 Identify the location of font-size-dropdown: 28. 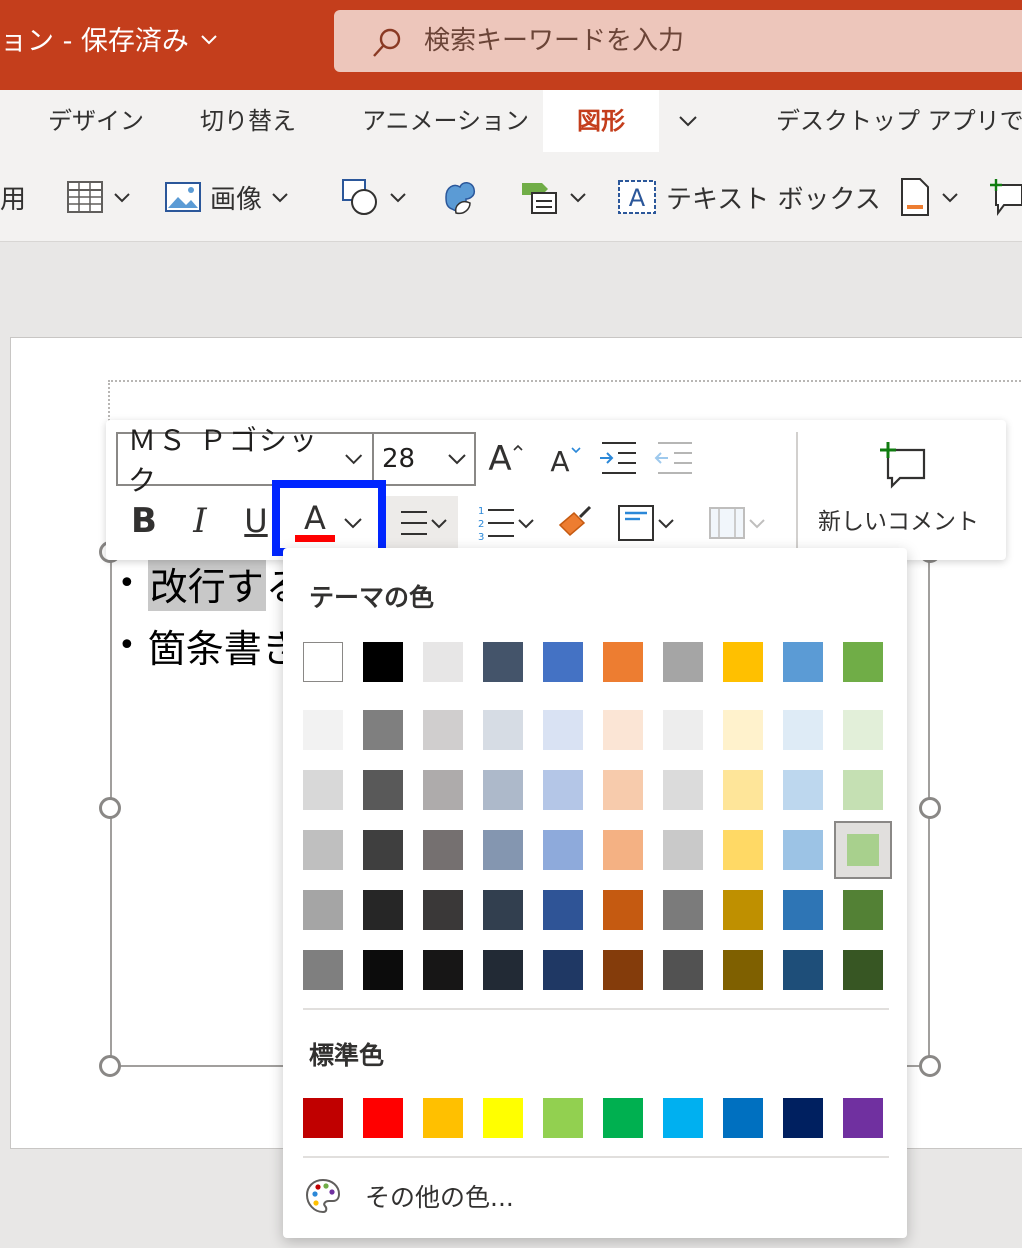
(424, 459).